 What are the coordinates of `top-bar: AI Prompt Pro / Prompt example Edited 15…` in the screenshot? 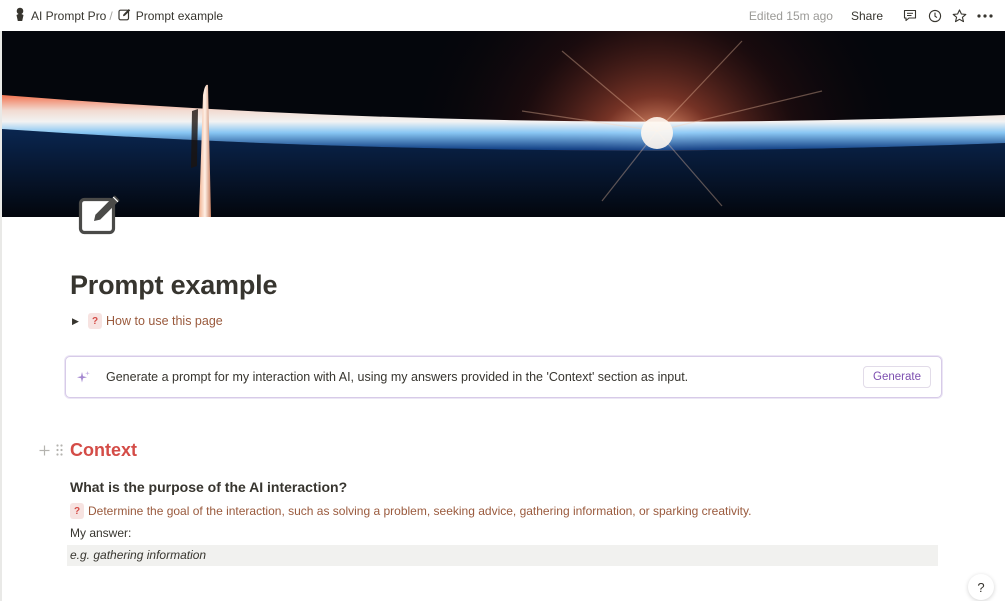 It's located at (502, 15).